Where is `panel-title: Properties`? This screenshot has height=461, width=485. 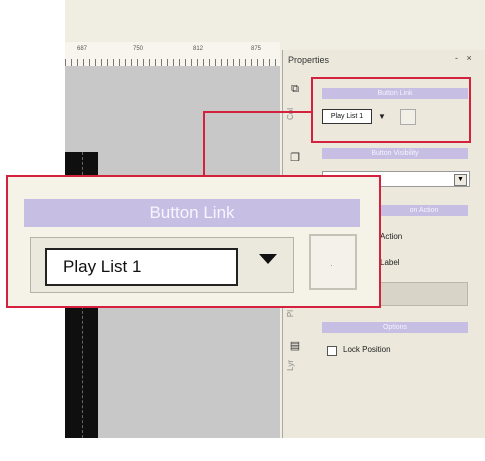 panel-title: Properties is located at coordinates (309, 60).